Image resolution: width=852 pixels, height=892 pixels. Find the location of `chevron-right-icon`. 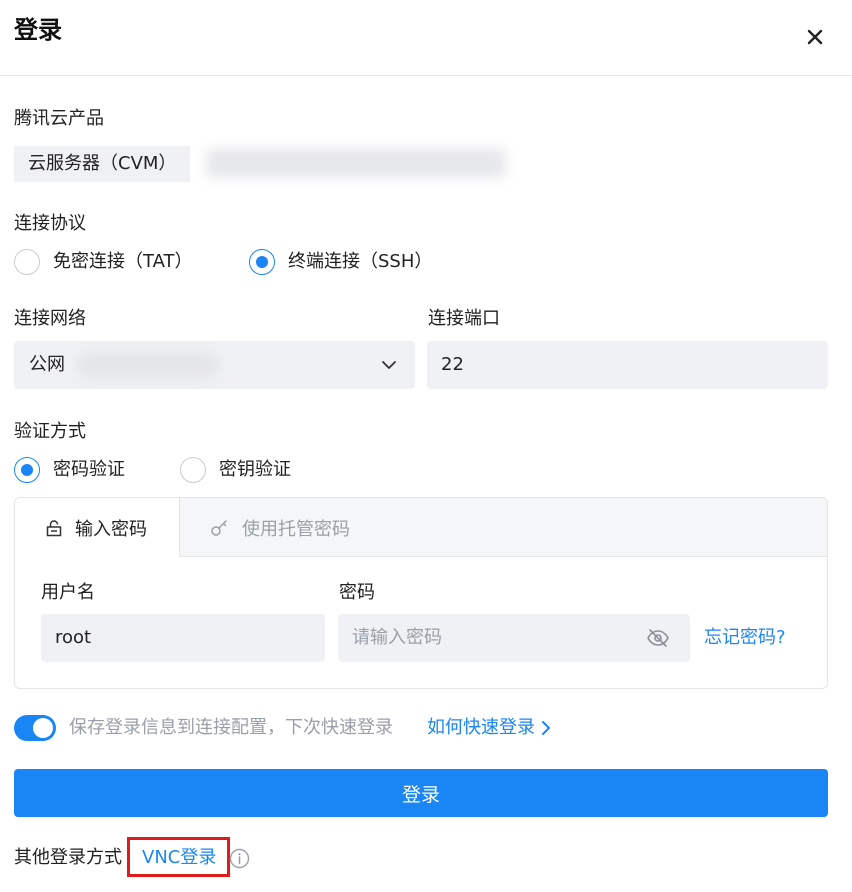

chevron-right-icon is located at coordinates (546, 728).